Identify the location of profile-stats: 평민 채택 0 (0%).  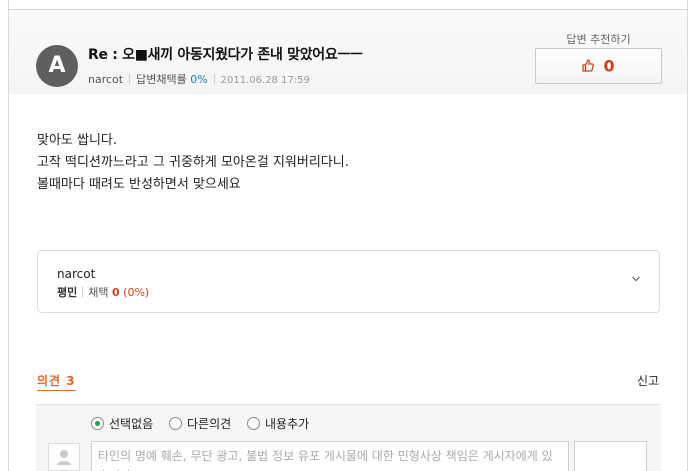
(103, 292).